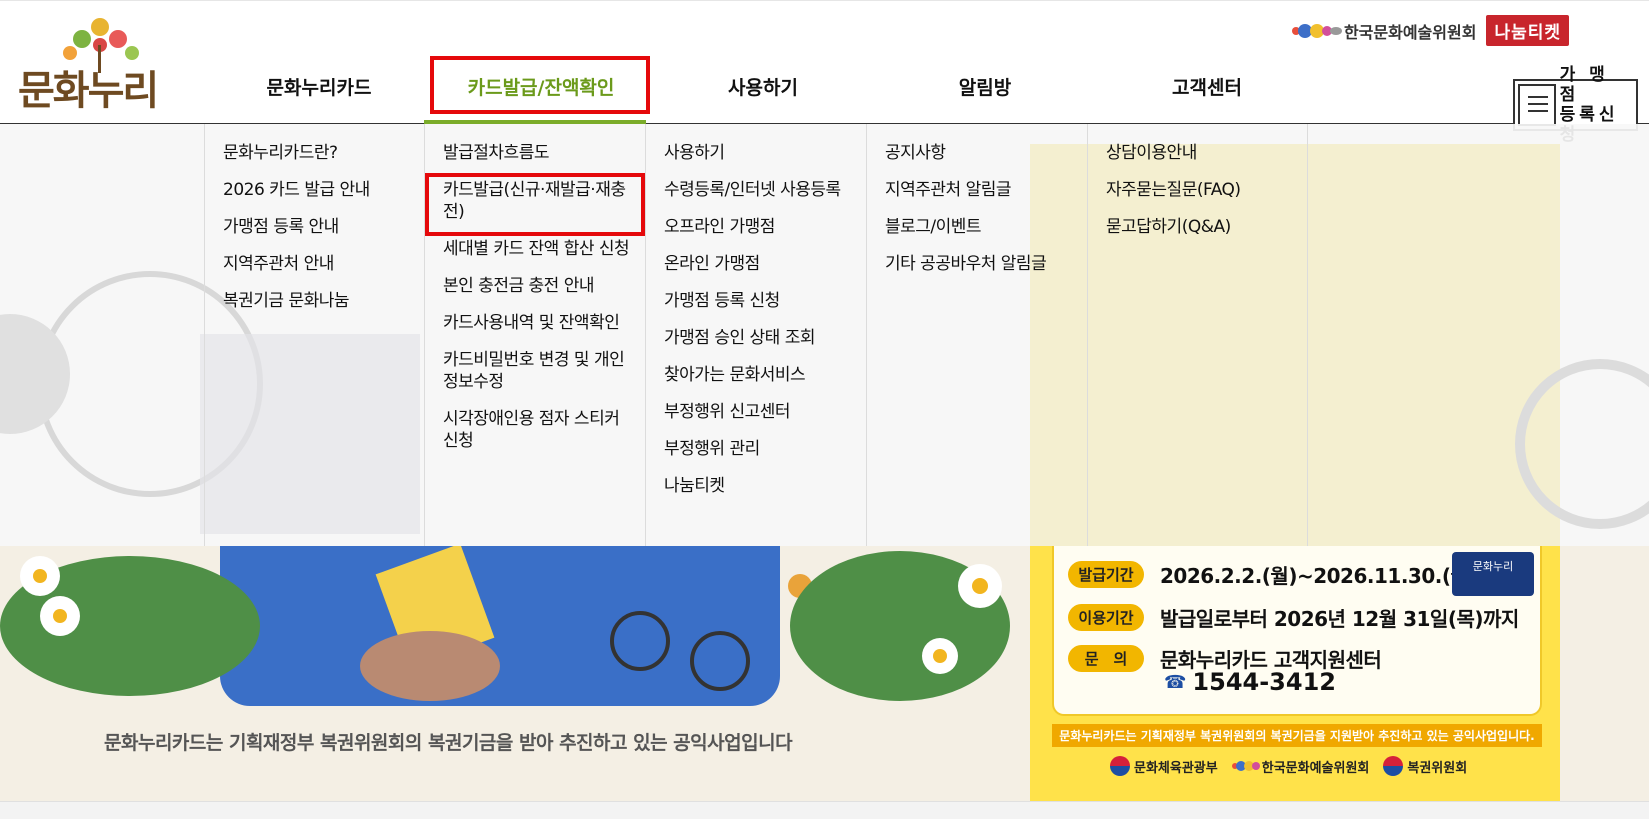 This screenshot has width=1649, height=819. I want to click on org-lottery: 복권위원회, so click(1425, 766).